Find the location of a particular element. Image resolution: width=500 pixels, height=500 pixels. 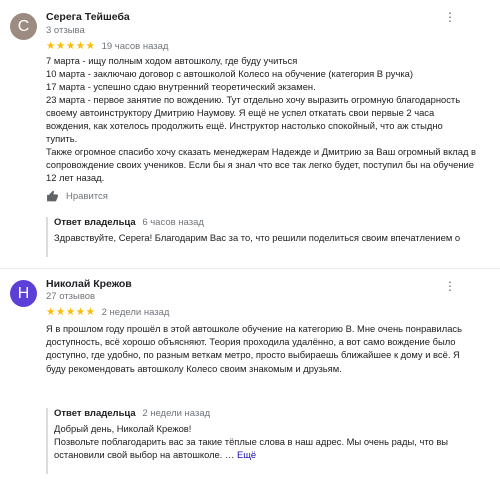

like-button: Нравится is located at coordinates (77, 196).